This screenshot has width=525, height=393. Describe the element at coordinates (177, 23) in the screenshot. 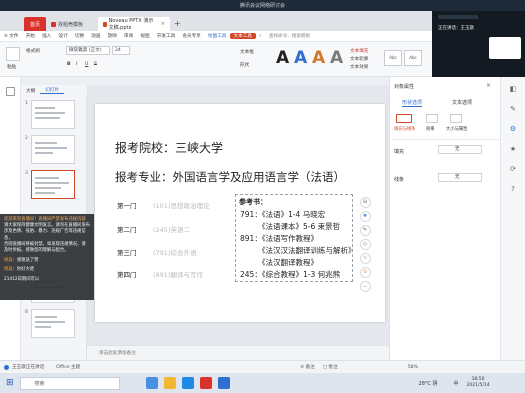

I see `new-tab-button: +` at that location.